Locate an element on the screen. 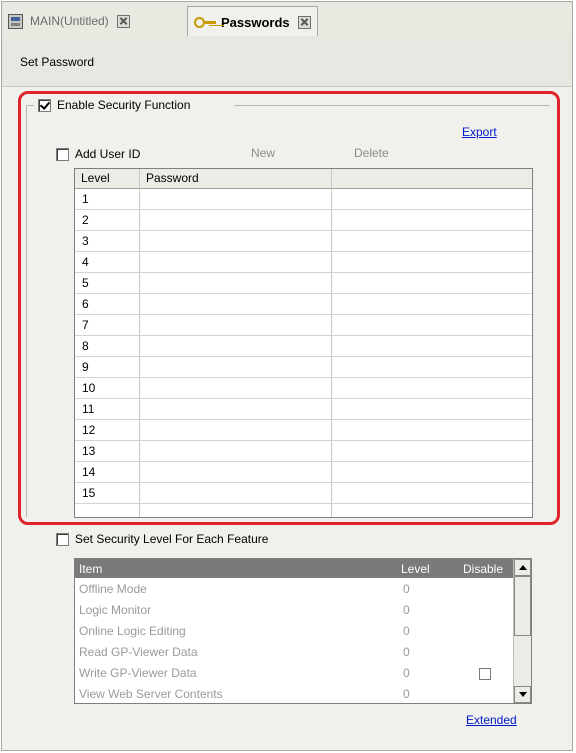 The width and height of the screenshot is (576, 753). scroll-thumb is located at coordinates (522, 606).